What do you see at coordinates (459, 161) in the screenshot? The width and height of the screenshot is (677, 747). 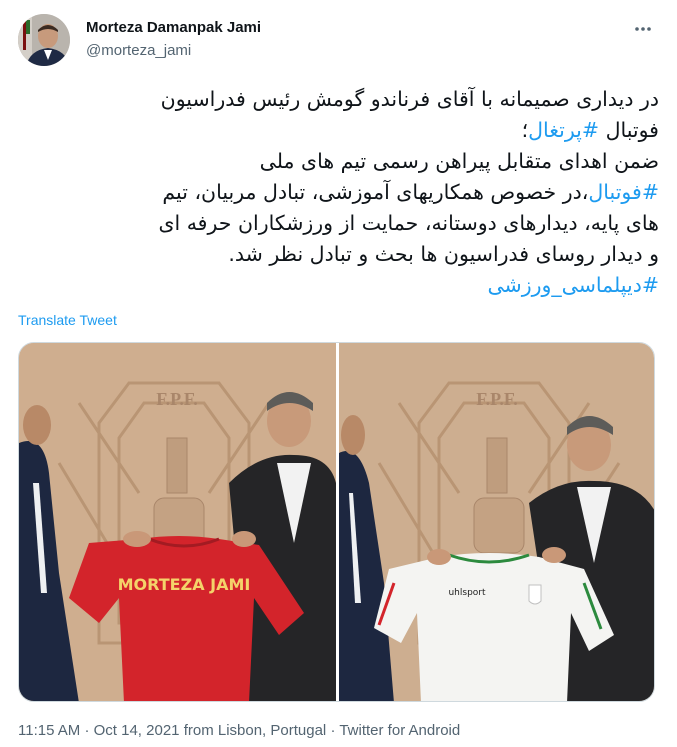 I see `tweet-line-text: ضمن اهدای متقابل پیراهن رسمی تیم های ملی` at bounding box center [459, 161].